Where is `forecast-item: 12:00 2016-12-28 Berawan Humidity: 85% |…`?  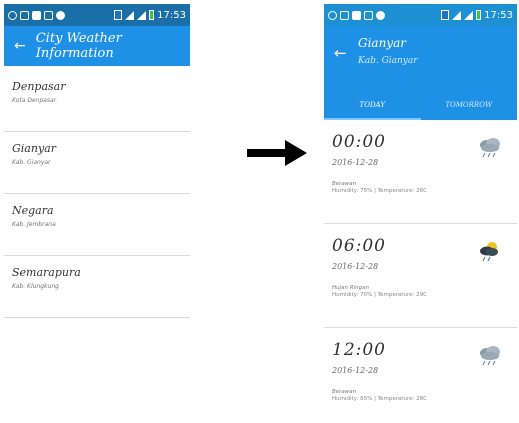
forecast-item: 12:00 2016-12-28 Berawan Humidity: 85% |… is located at coordinates (420, 375).